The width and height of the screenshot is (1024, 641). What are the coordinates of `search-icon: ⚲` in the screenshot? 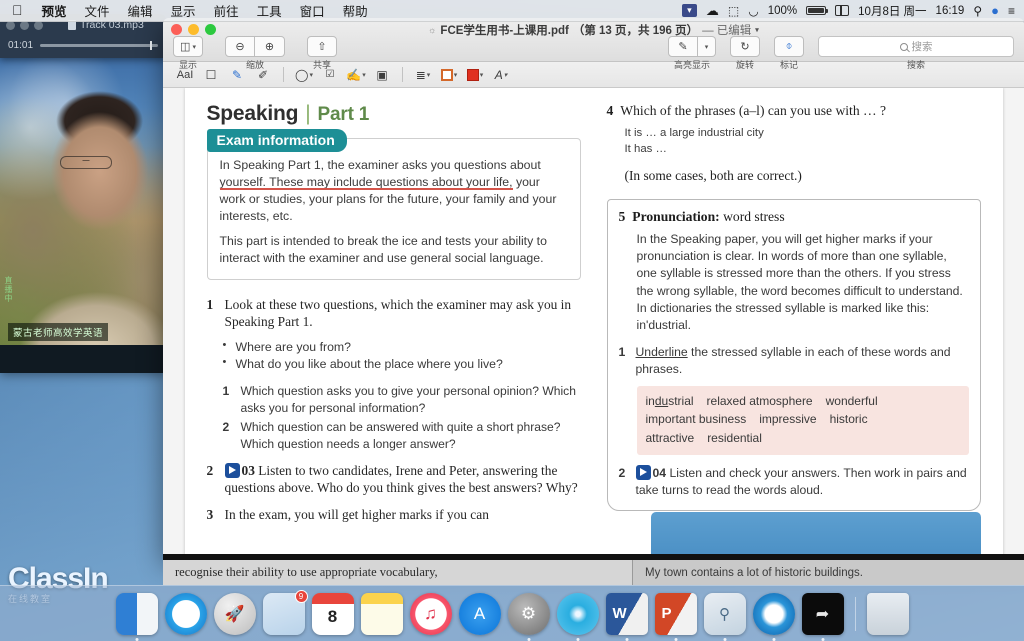 It's located at (977, 11).